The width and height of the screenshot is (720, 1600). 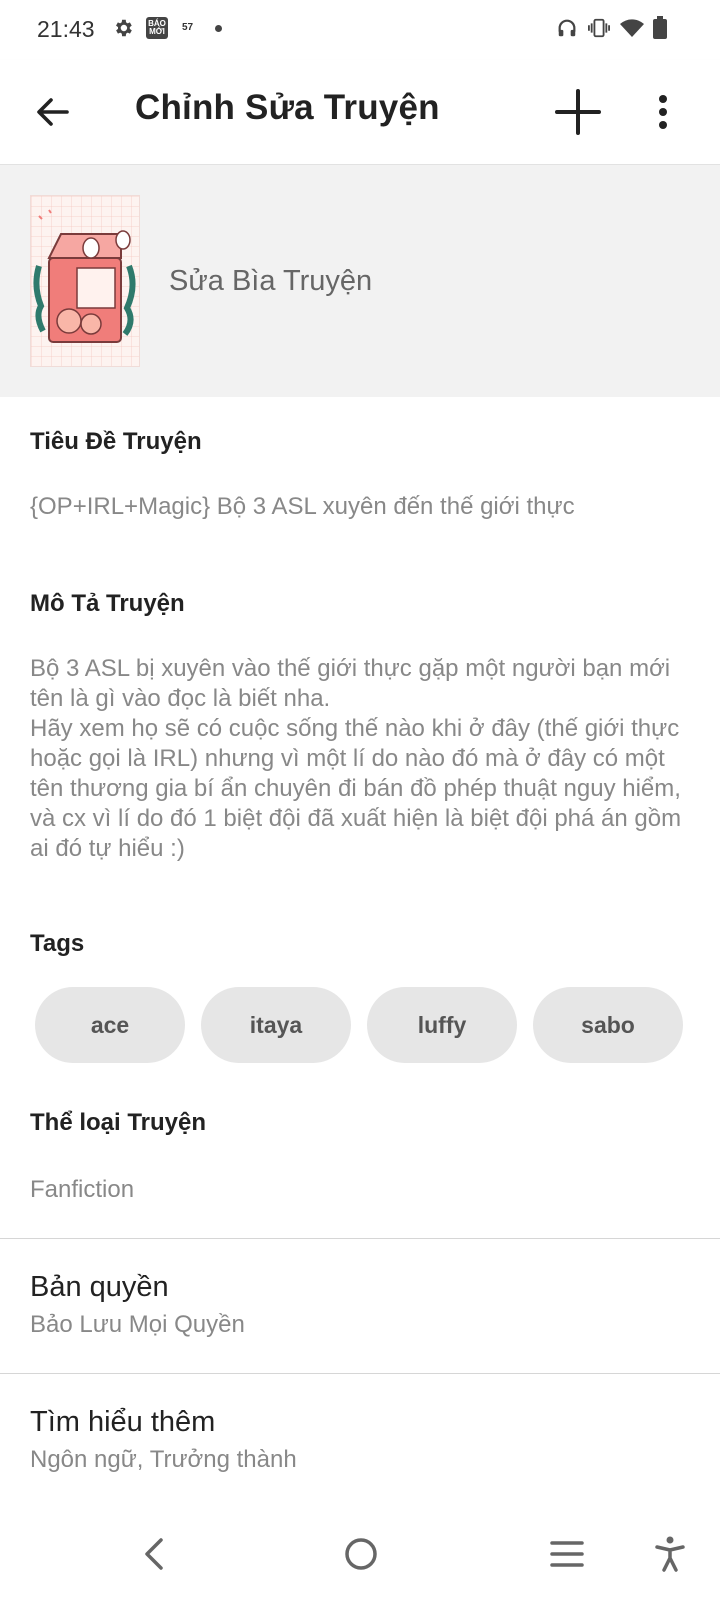 I want to click on tags-heading: Tags, so click(x=57, y=943).